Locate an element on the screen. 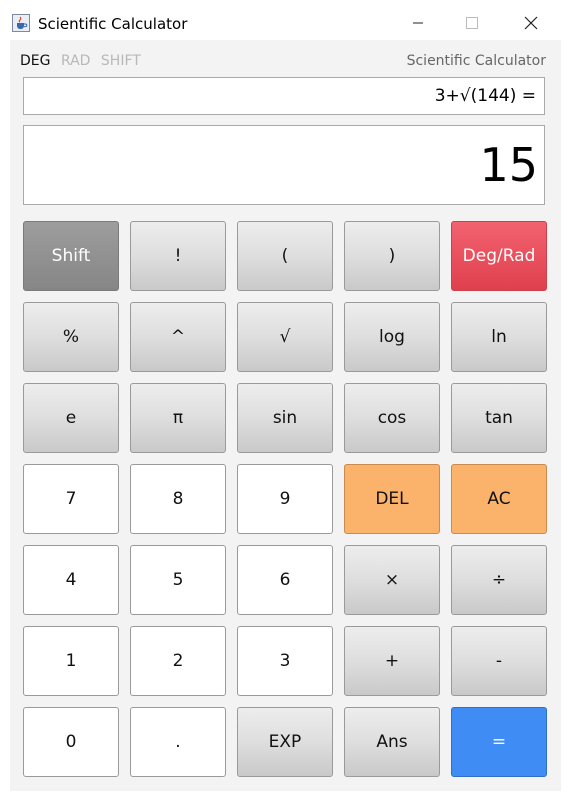 The height and width of the screenshot is (800, 570). sin-button: sin is located at coordinates (285, 418).